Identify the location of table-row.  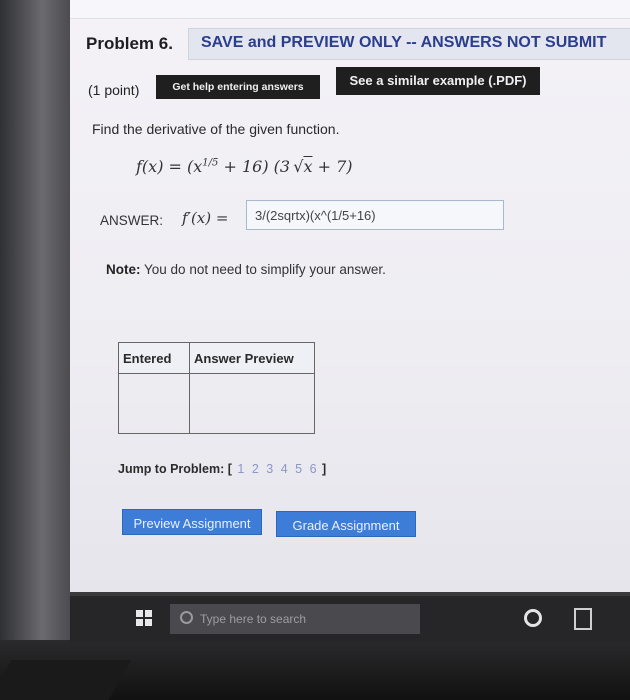
(216, 403).